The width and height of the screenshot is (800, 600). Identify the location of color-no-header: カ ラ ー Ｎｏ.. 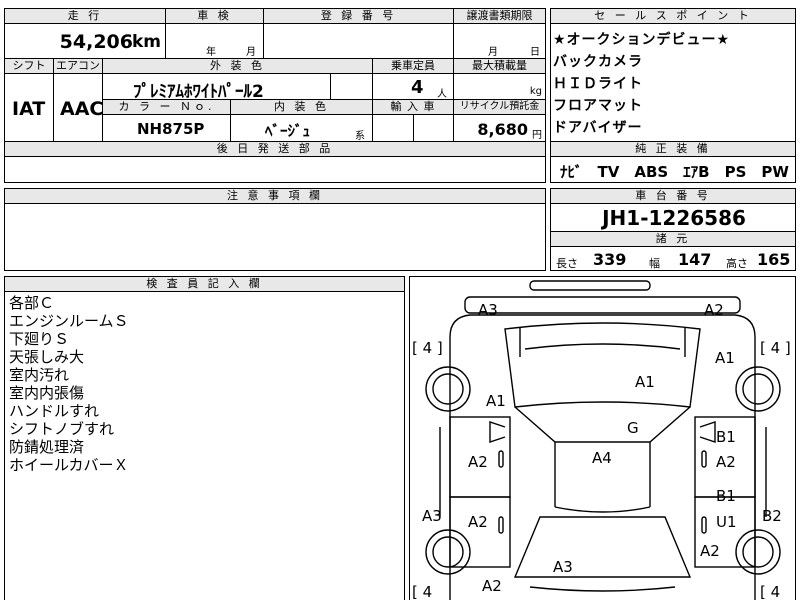
(166, 107).